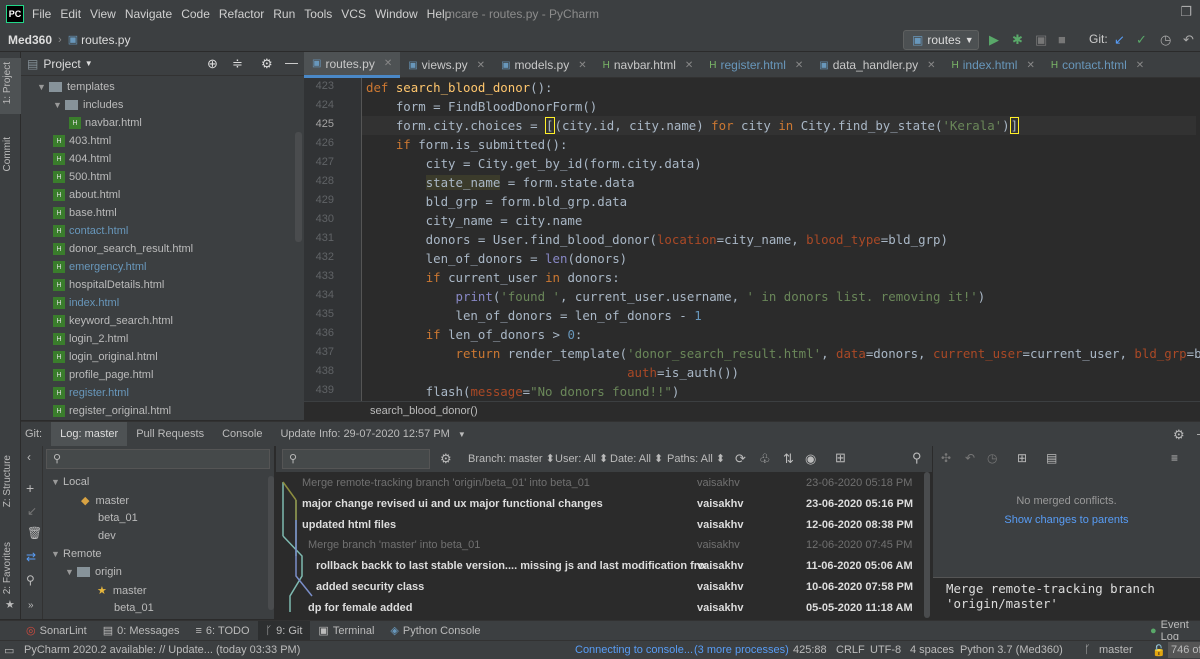 Image resolution: width=1200 pixels, height=659 pixels. What do you see at coordinates (41, 14) in the screenshot?
I see `menu-file: File` at bounding box center [41, 14].